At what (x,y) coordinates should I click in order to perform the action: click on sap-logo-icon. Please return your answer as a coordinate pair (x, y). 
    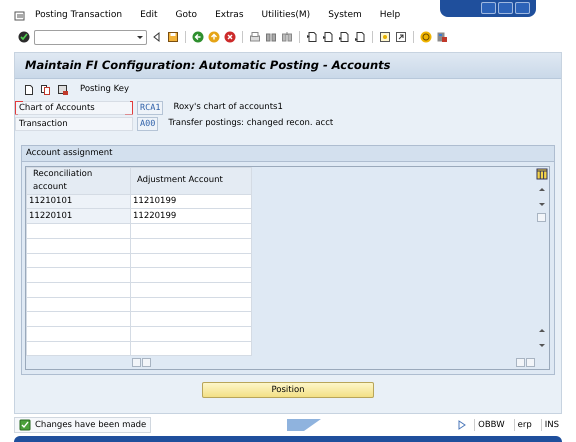
    Looking at the image, I should click on (303, 425).